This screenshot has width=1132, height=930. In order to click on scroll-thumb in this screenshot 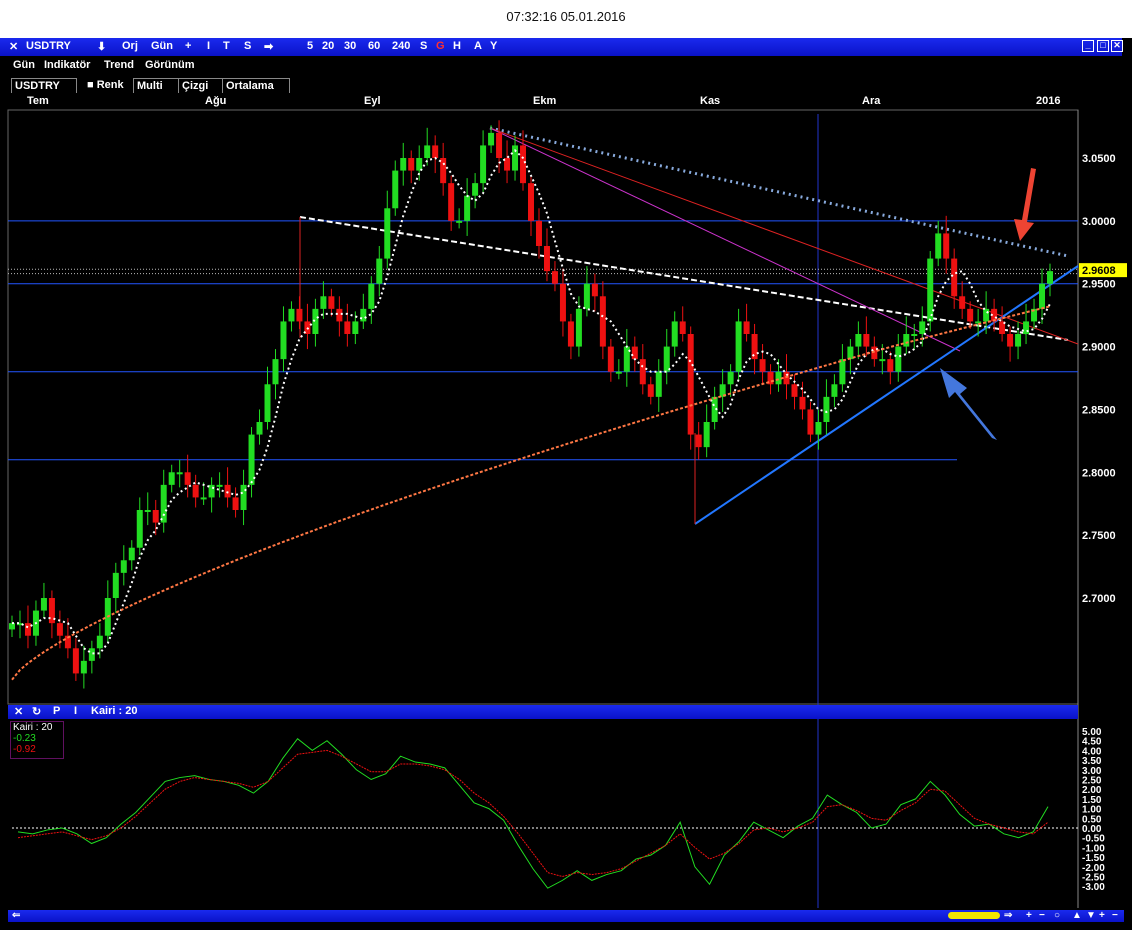, I will do `click(974, 915)`.